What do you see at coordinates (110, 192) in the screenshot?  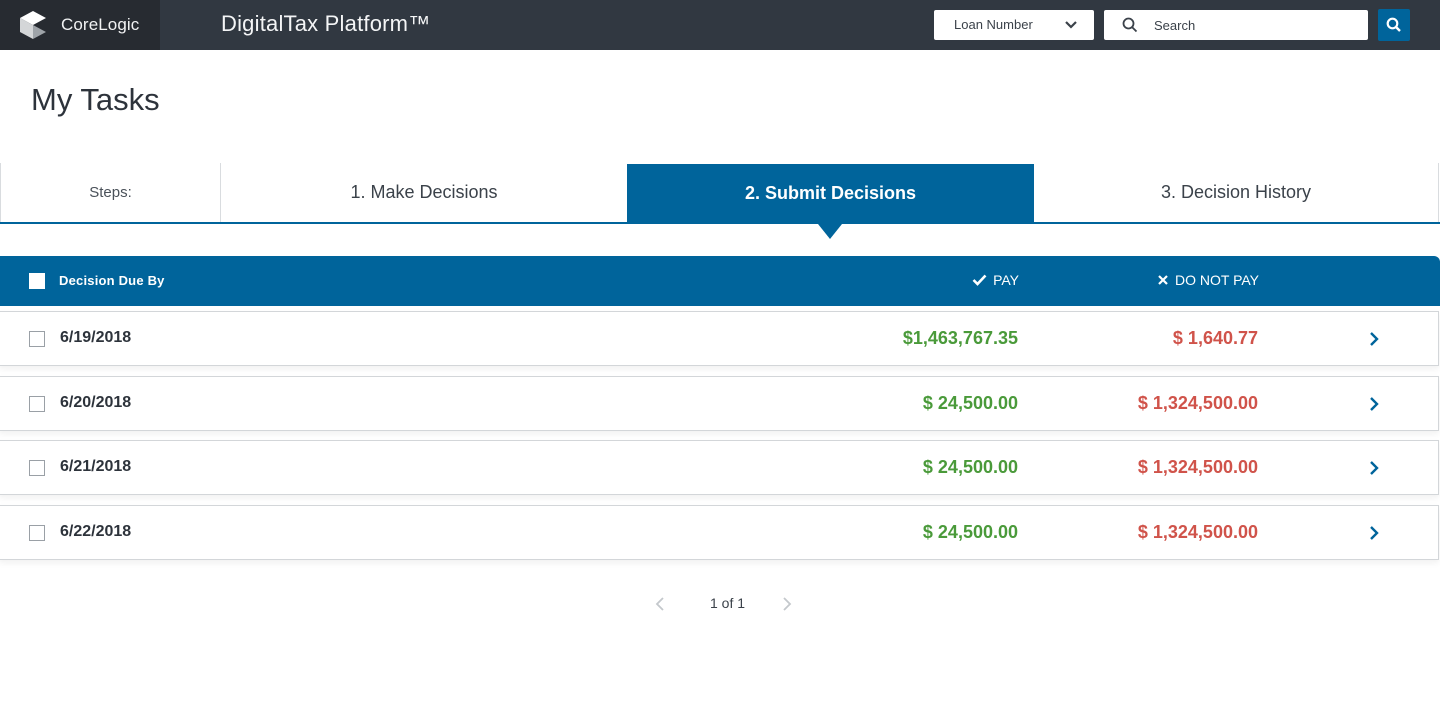 I see `steps-label: Steps:` at bounding box center [110, 192].